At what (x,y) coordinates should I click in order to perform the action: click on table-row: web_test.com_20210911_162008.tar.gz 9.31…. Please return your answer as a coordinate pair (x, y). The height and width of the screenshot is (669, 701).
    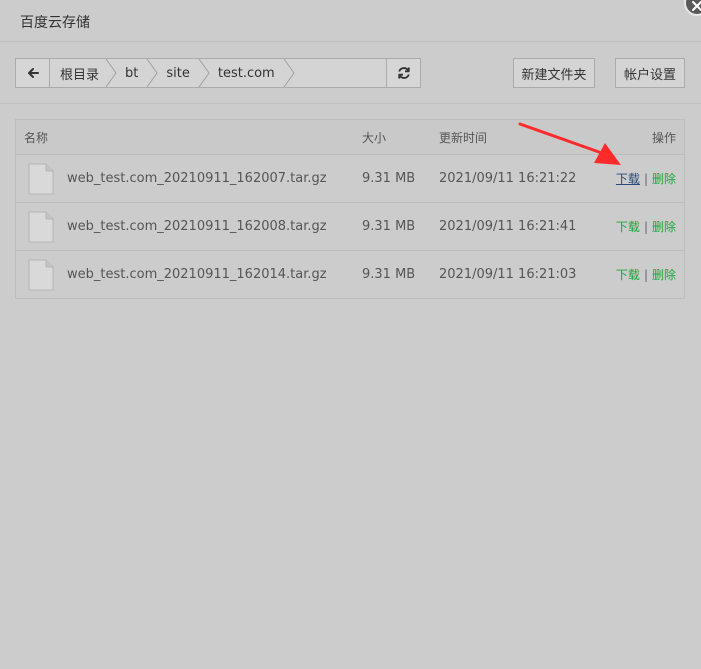
    Looking at the image, I should click on (350, 227).